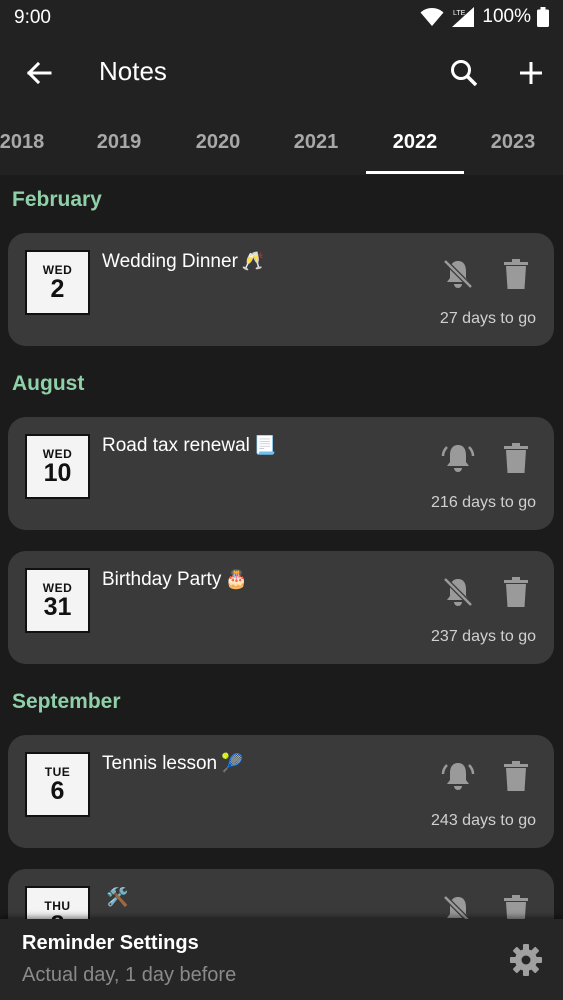 The image size is (563, 1000). I want to click on day-number: 6, so click(57, 791).